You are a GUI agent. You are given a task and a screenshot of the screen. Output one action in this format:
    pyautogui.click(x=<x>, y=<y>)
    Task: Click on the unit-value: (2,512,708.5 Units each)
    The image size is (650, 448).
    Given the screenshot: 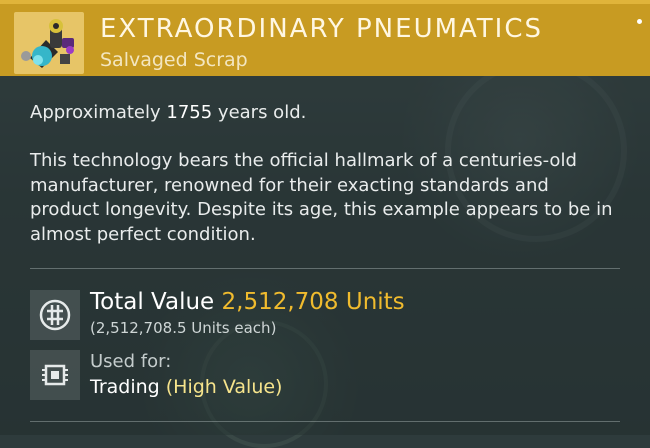 What is the action you would take?
    pyautogui.click(x=183, y=328)
    